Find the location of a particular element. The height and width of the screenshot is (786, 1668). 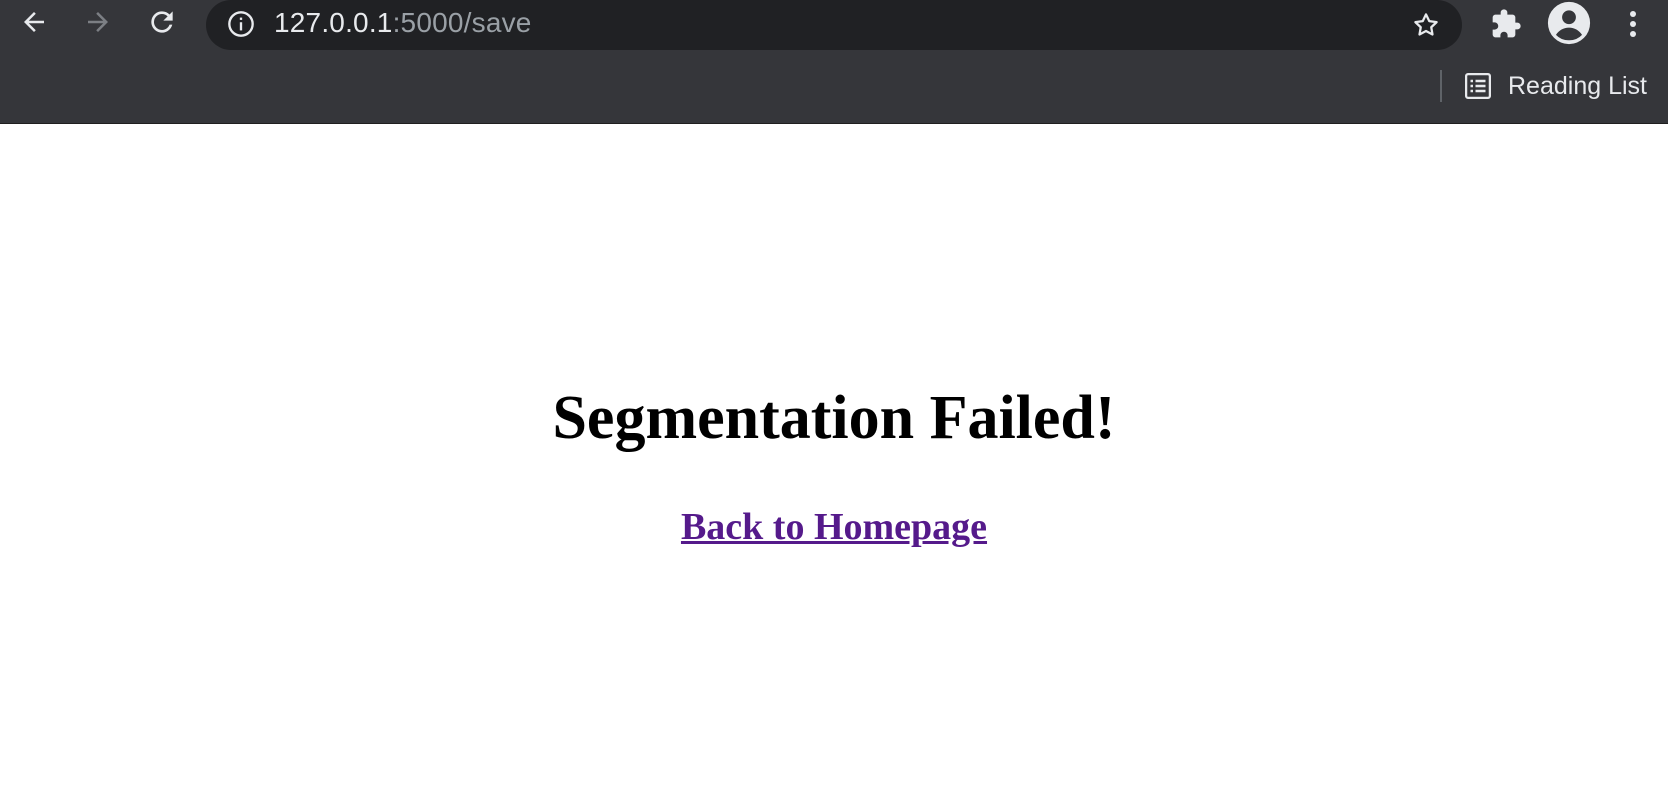

reload-icon is located at coordinates (162, 22).